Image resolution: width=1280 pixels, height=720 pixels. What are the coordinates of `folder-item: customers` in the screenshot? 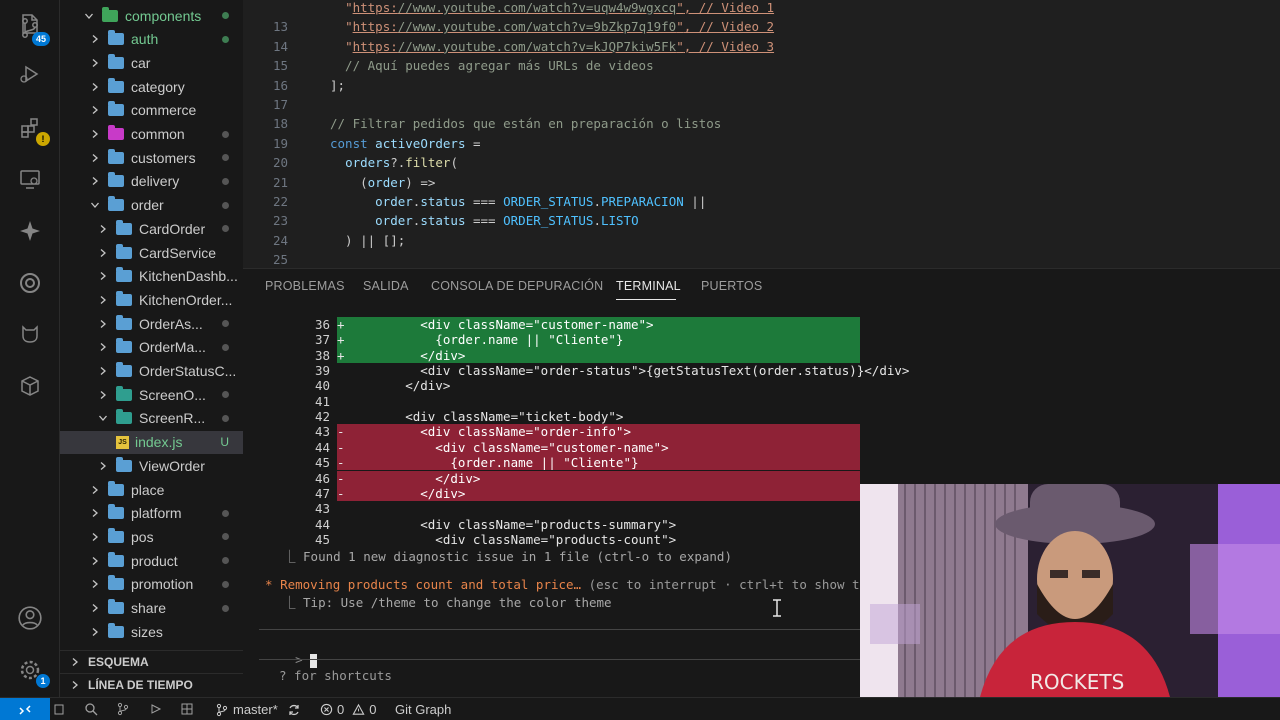 It's located at (151, 157).